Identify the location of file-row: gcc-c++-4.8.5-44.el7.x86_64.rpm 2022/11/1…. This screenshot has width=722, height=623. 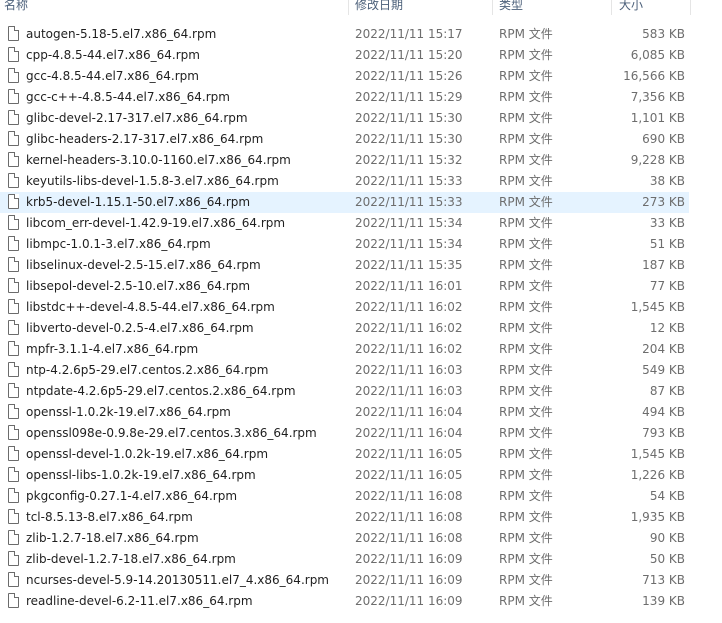
(344, 97).